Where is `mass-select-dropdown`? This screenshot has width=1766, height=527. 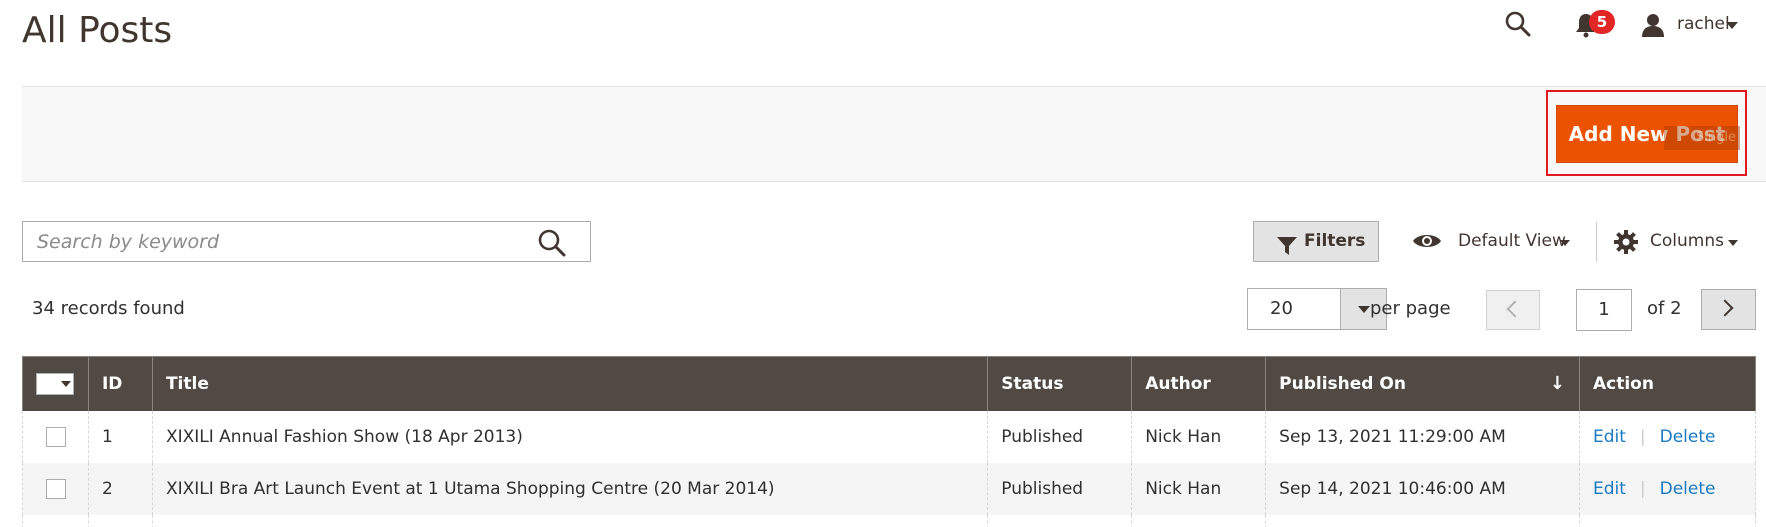 mass-select-dropdown is located at coordinates (55, 384).